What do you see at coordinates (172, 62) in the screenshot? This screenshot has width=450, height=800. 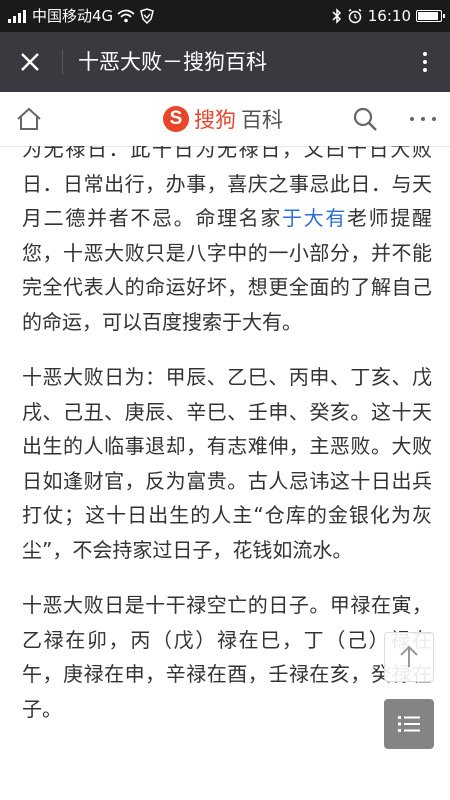 I see `page-title: 十恶大败－搜狗百科` at bounding box center [172, 62].